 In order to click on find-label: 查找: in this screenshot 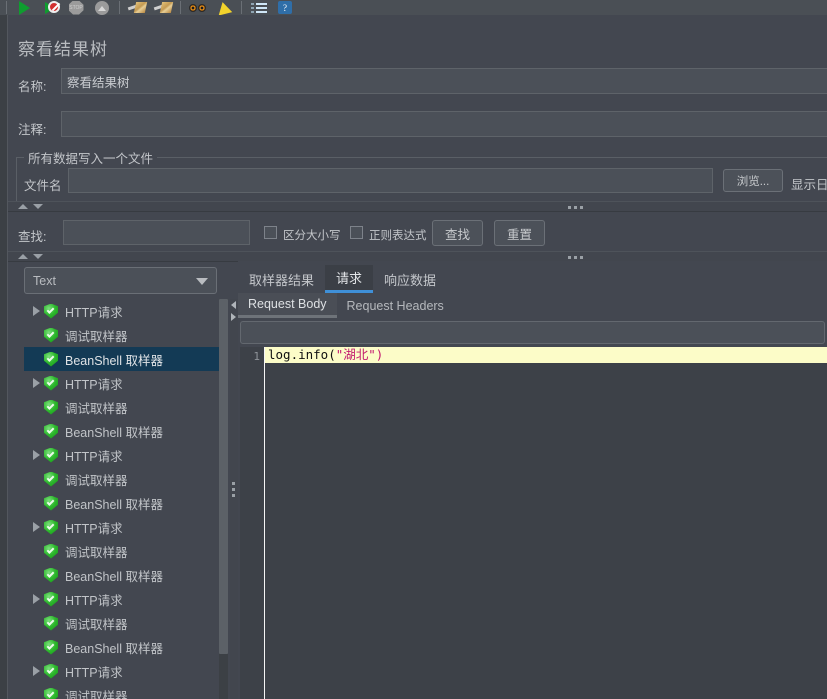, I will do `click(32, 237)`.